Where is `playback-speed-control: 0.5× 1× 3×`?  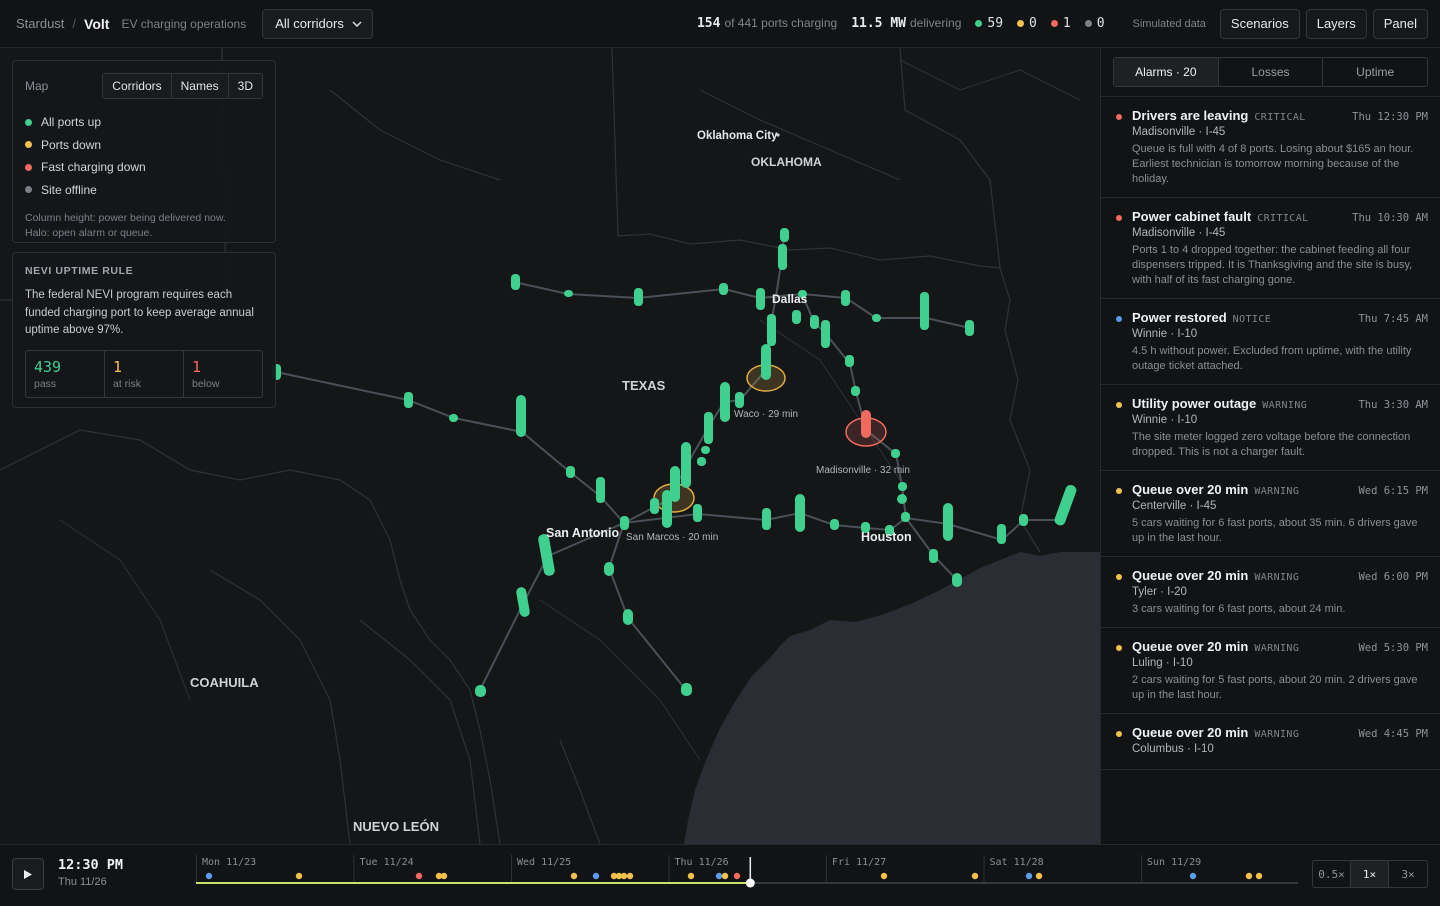
playback-speed-control: 0.5× 1× 3× is located at coordinates (1370, 874).